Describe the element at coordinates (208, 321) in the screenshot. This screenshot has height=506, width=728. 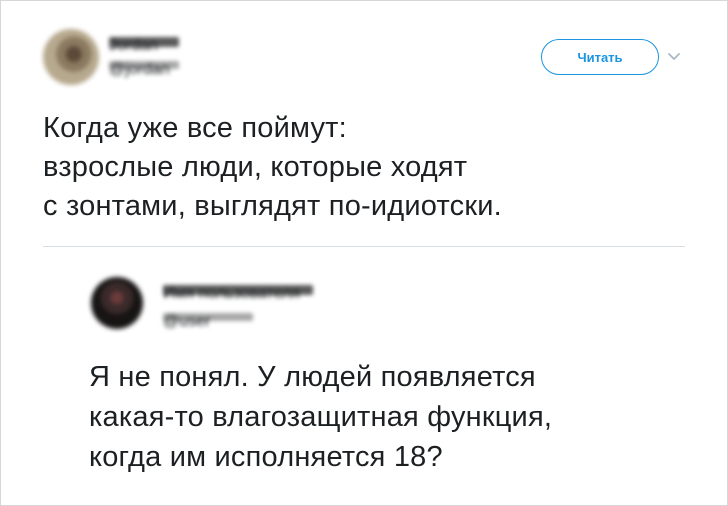
I see `reply-author-handle: @user` at that location.